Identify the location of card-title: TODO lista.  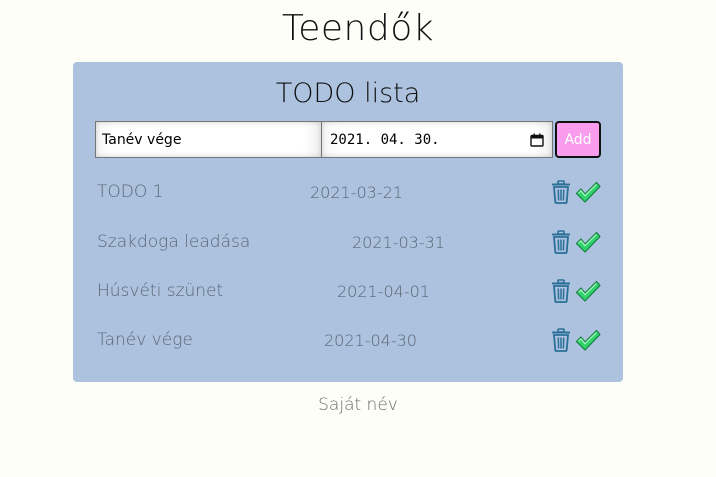
(348, 93).